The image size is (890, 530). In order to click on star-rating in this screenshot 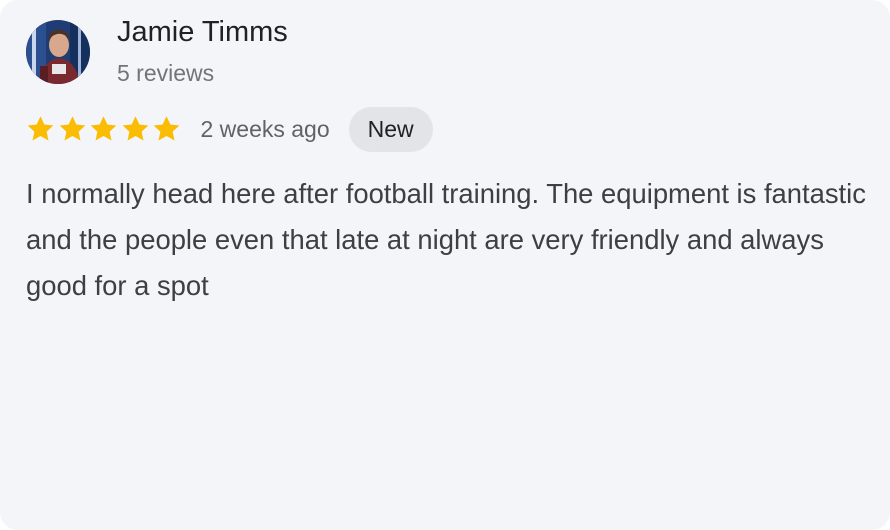, I will do `click(104, 129)`.